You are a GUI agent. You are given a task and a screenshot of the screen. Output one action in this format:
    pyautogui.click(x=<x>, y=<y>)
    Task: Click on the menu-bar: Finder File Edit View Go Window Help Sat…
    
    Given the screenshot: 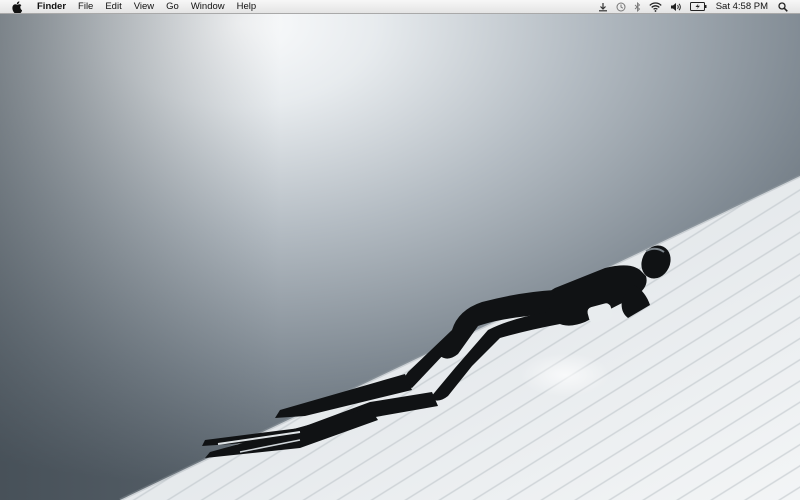 What is the action you would take?
    pyautogui.click(x=400, y=7)
    